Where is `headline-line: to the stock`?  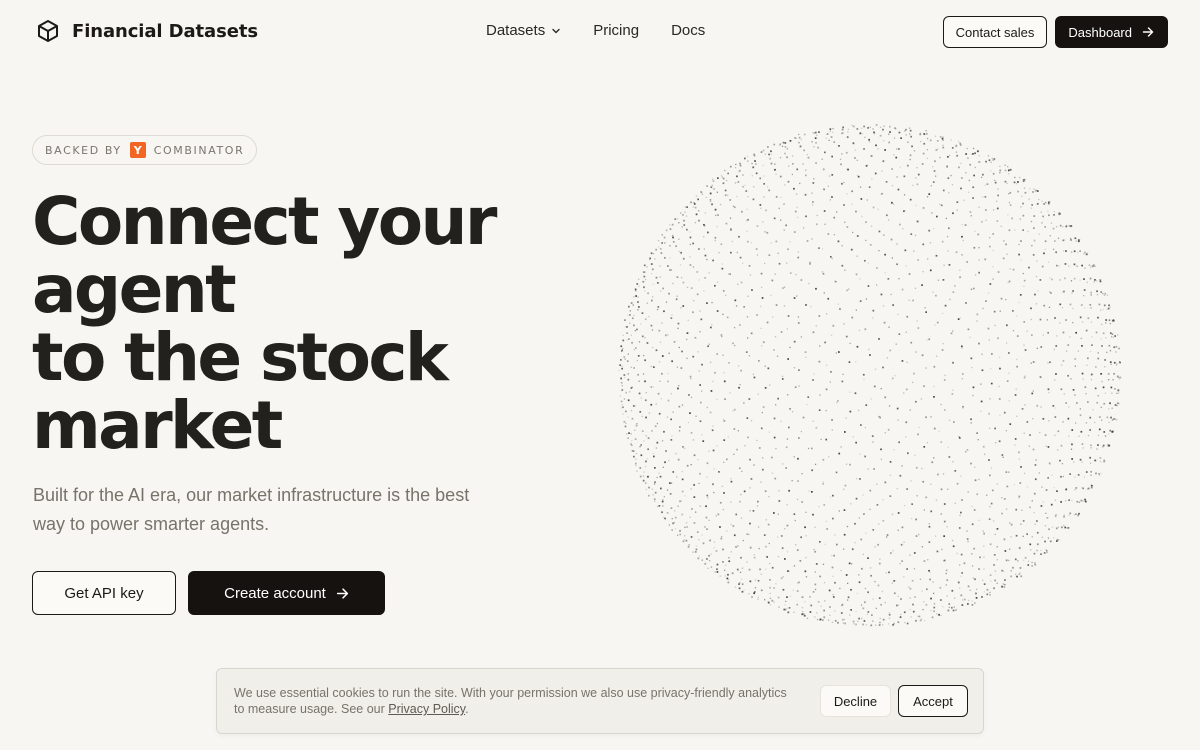 headline-line: to the stock is located at coordinates (240, 357).